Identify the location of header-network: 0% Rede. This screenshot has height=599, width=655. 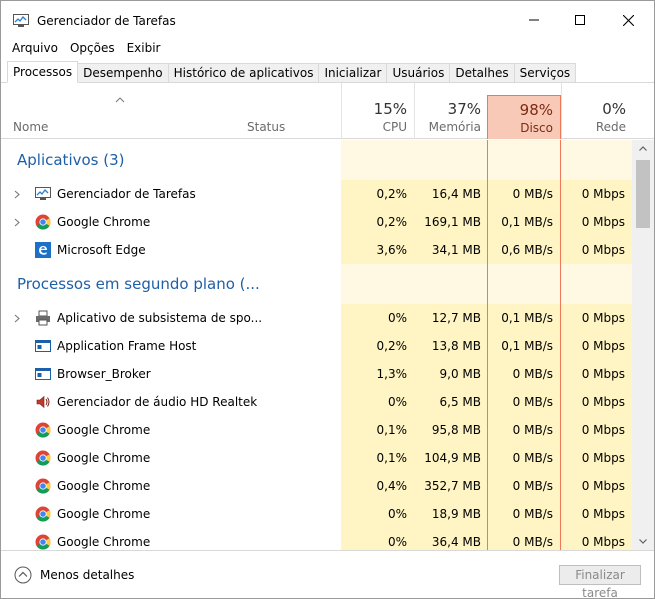
(597, 111).